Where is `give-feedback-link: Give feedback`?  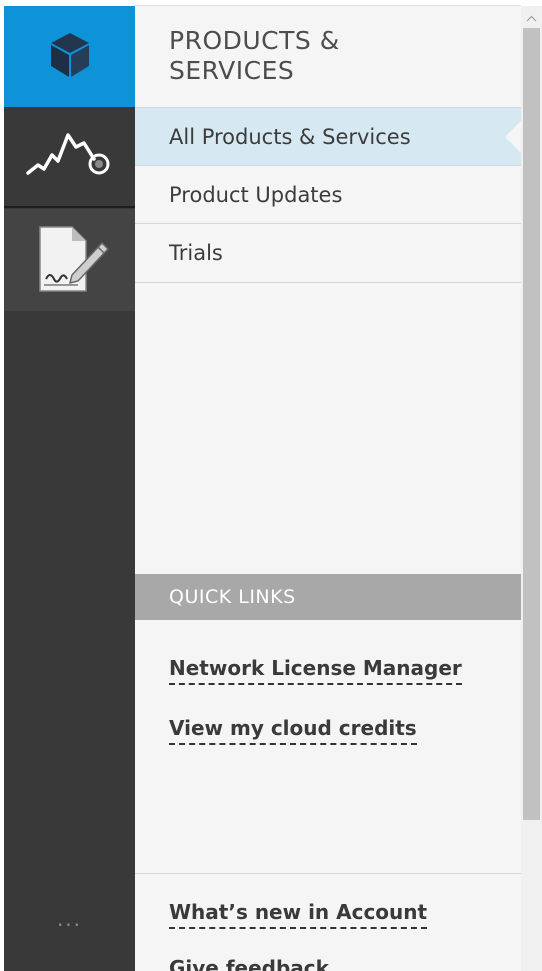 give-feedback-link: Give feedback is located at coordinates (249, 963).